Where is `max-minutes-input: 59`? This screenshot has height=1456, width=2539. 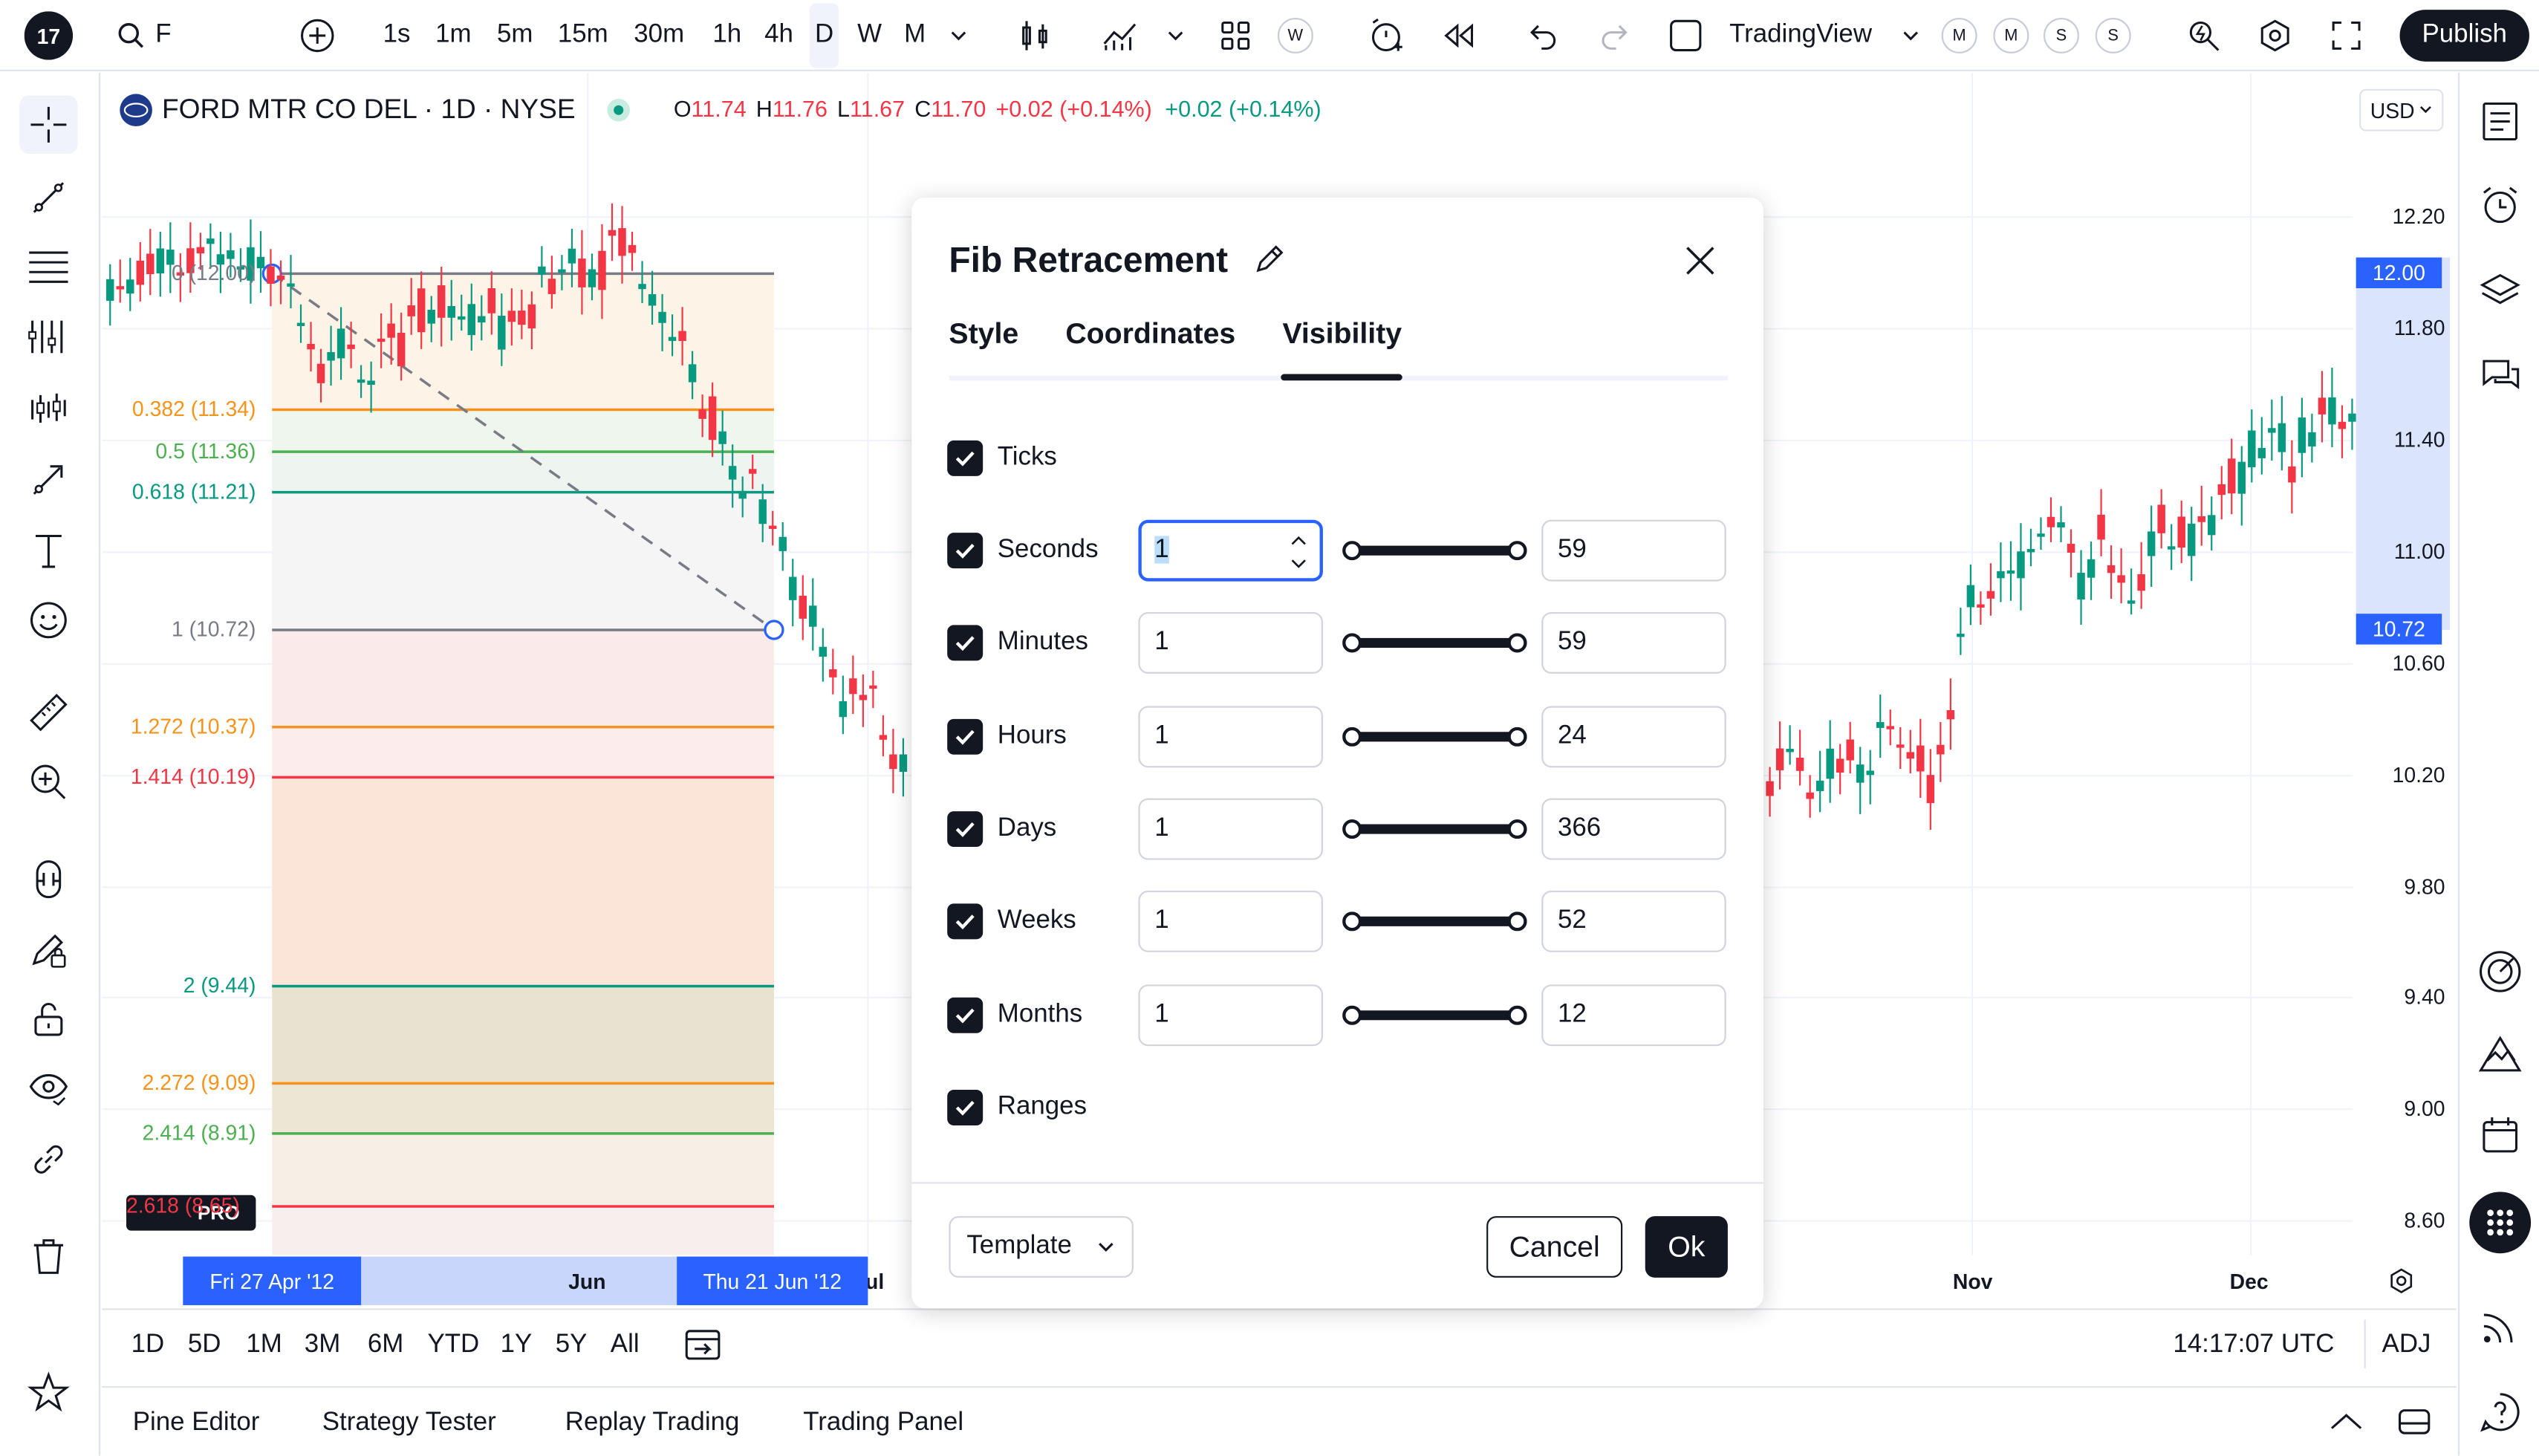
max-minutes-input: 59 is located at coordinates (1633, 642).